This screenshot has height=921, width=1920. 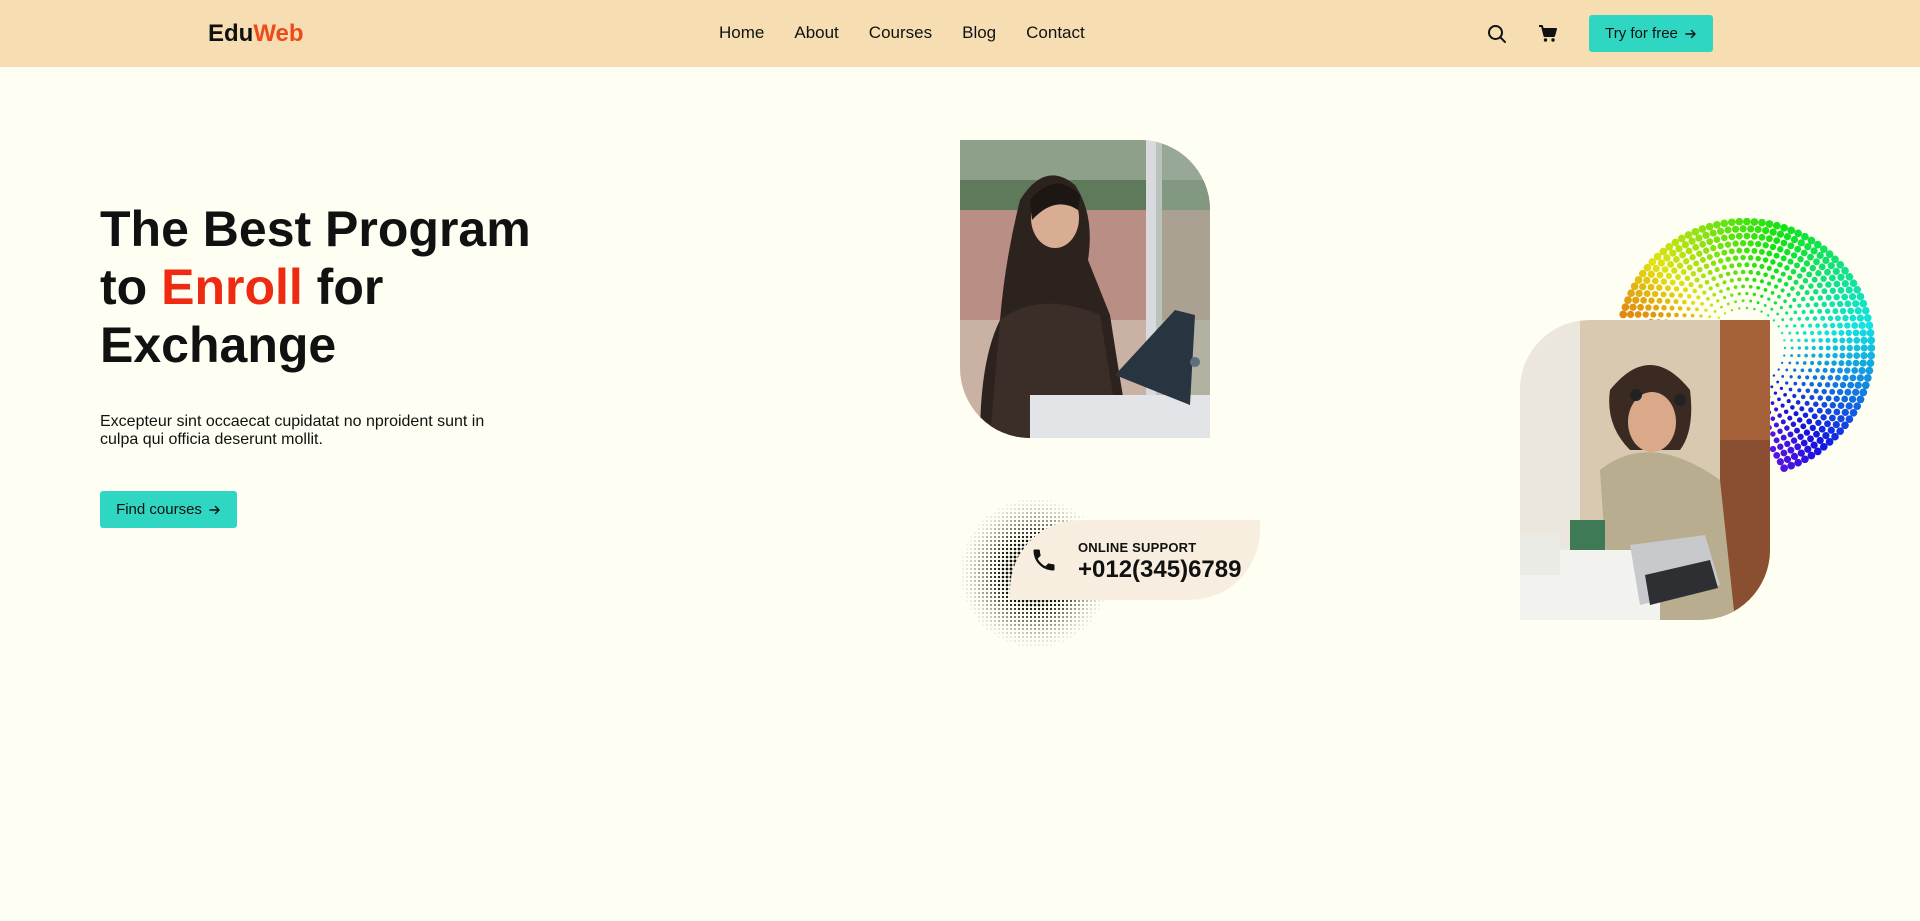 I want to click on support-phone-number: +012(345)6789, so click(x=1160, y=569).